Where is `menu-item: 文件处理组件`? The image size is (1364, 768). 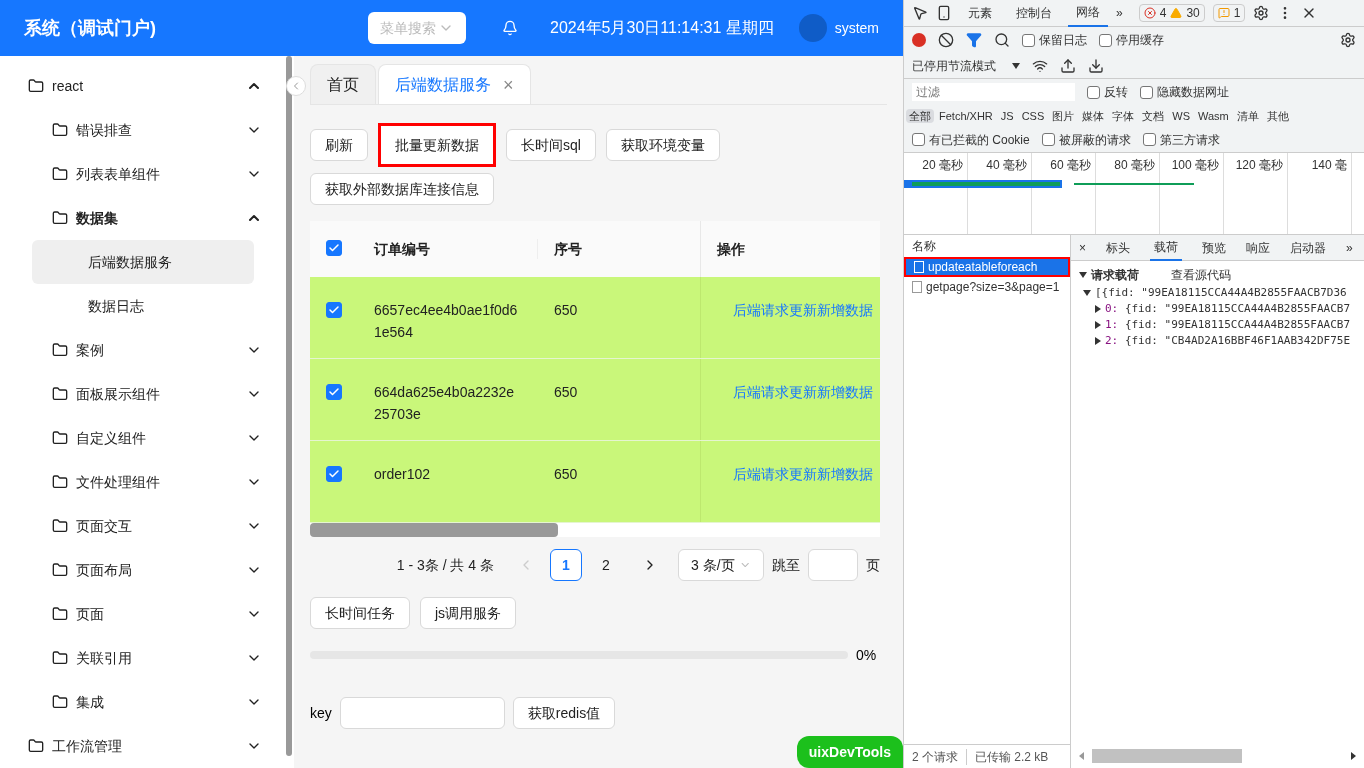
menu-item: 文件处理组件 is located at coordinates (143, 482).